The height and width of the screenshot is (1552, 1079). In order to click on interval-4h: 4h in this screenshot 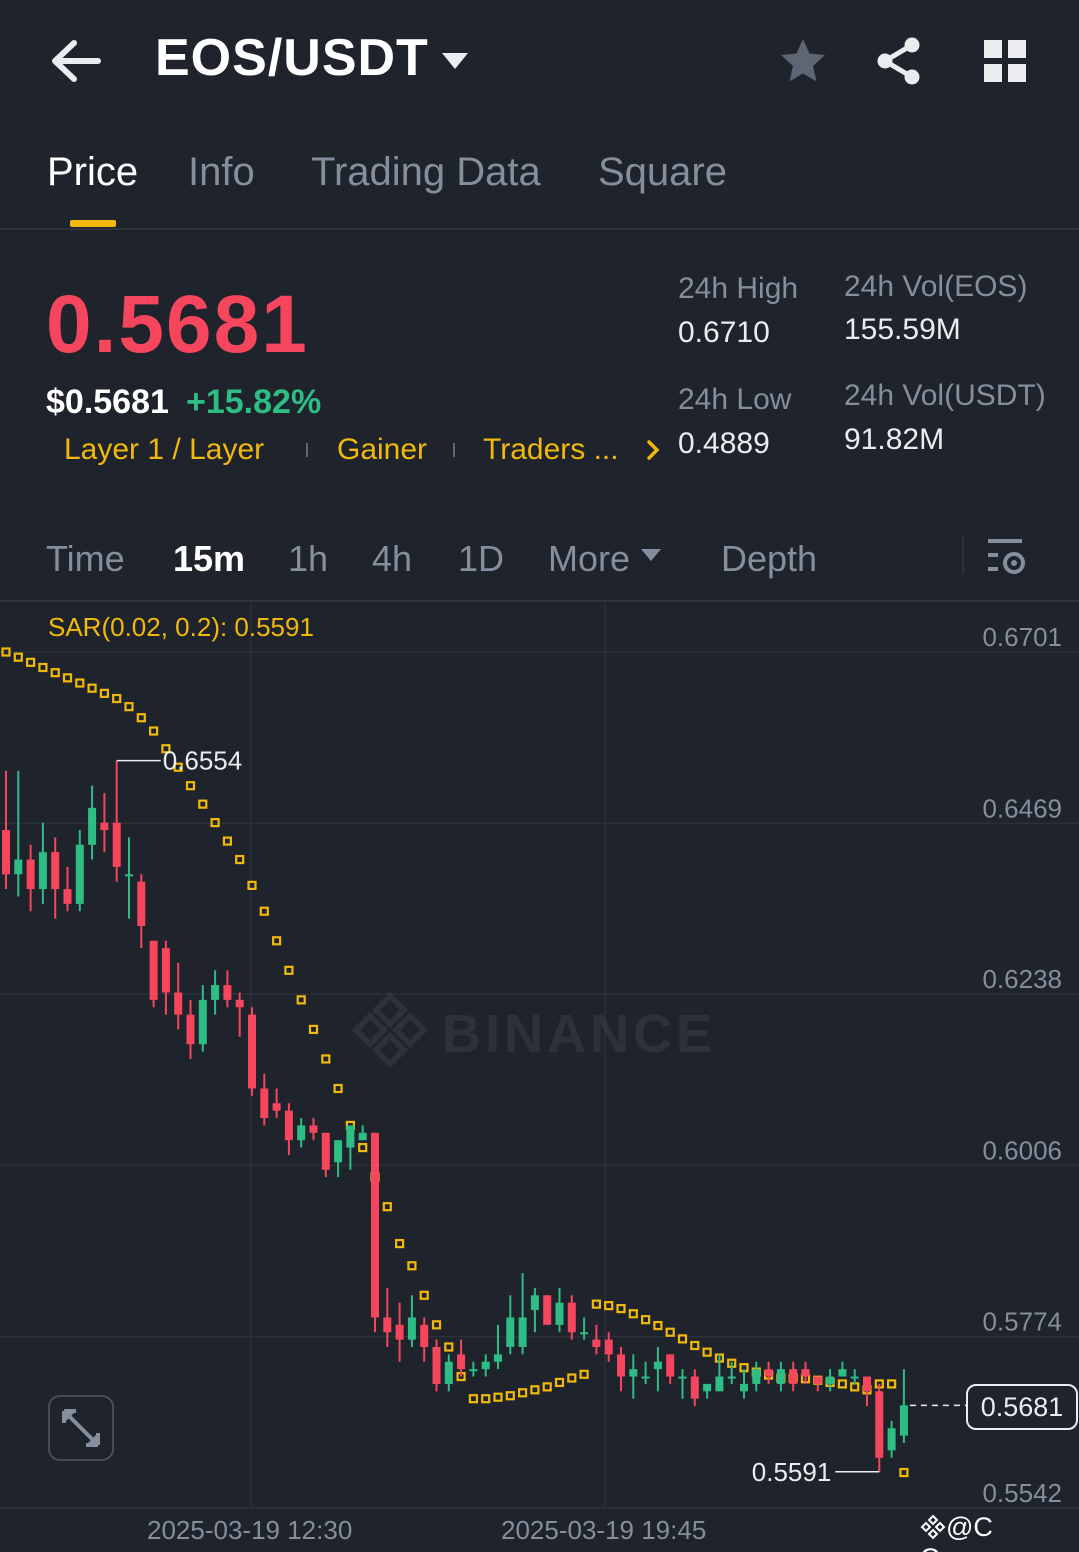, I will do `click(392, 559)`.